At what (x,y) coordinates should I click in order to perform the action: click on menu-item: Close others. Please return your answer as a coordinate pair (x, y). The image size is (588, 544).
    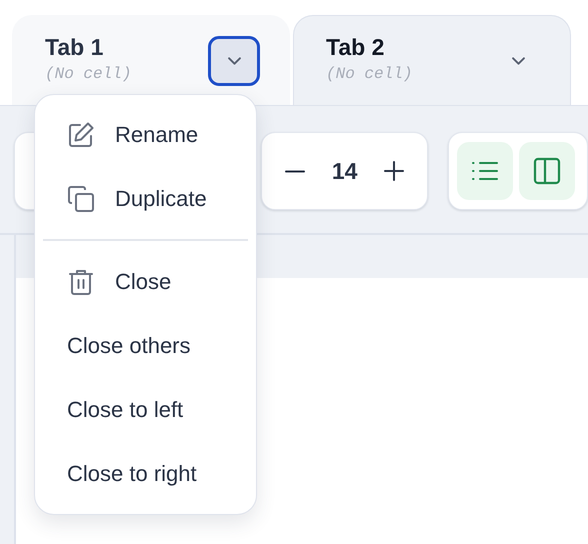
    Looking at the image, I should click on (145, 346).